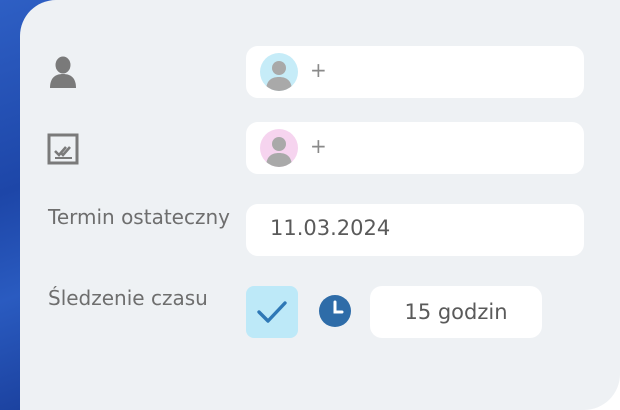 The image size is (620, 410). I want to click on tracked-hours-field: 15 godzin, so click(456, 312).